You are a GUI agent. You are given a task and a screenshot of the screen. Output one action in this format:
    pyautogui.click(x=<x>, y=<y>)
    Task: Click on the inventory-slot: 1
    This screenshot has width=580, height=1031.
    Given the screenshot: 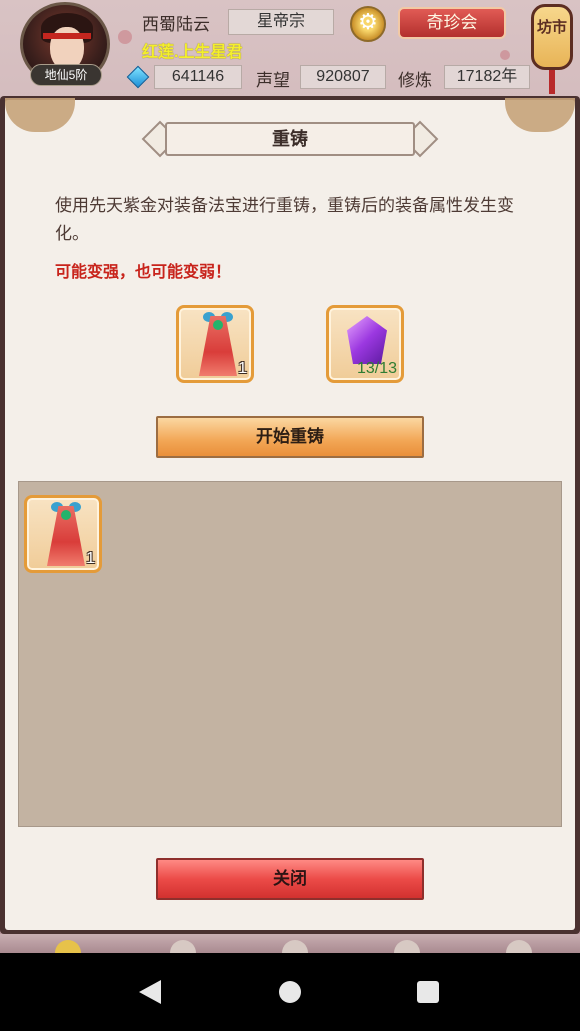 What is the action you would take?
    pyautogui.click(x=63, y=534)
    